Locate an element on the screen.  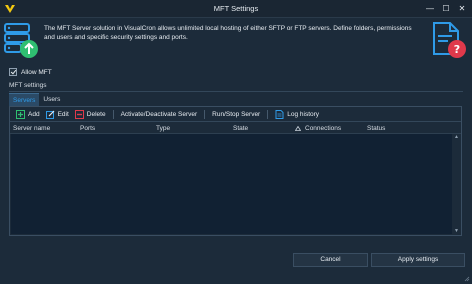
column-status: Status is located at coordinates (376, 128).